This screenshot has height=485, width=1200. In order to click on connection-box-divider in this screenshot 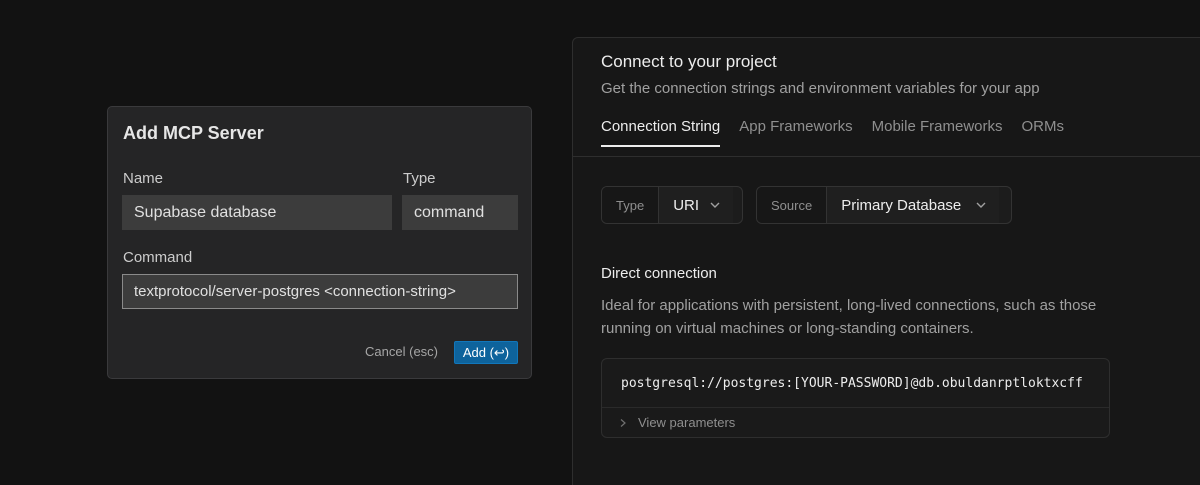, I will do `click(855, 407)`.